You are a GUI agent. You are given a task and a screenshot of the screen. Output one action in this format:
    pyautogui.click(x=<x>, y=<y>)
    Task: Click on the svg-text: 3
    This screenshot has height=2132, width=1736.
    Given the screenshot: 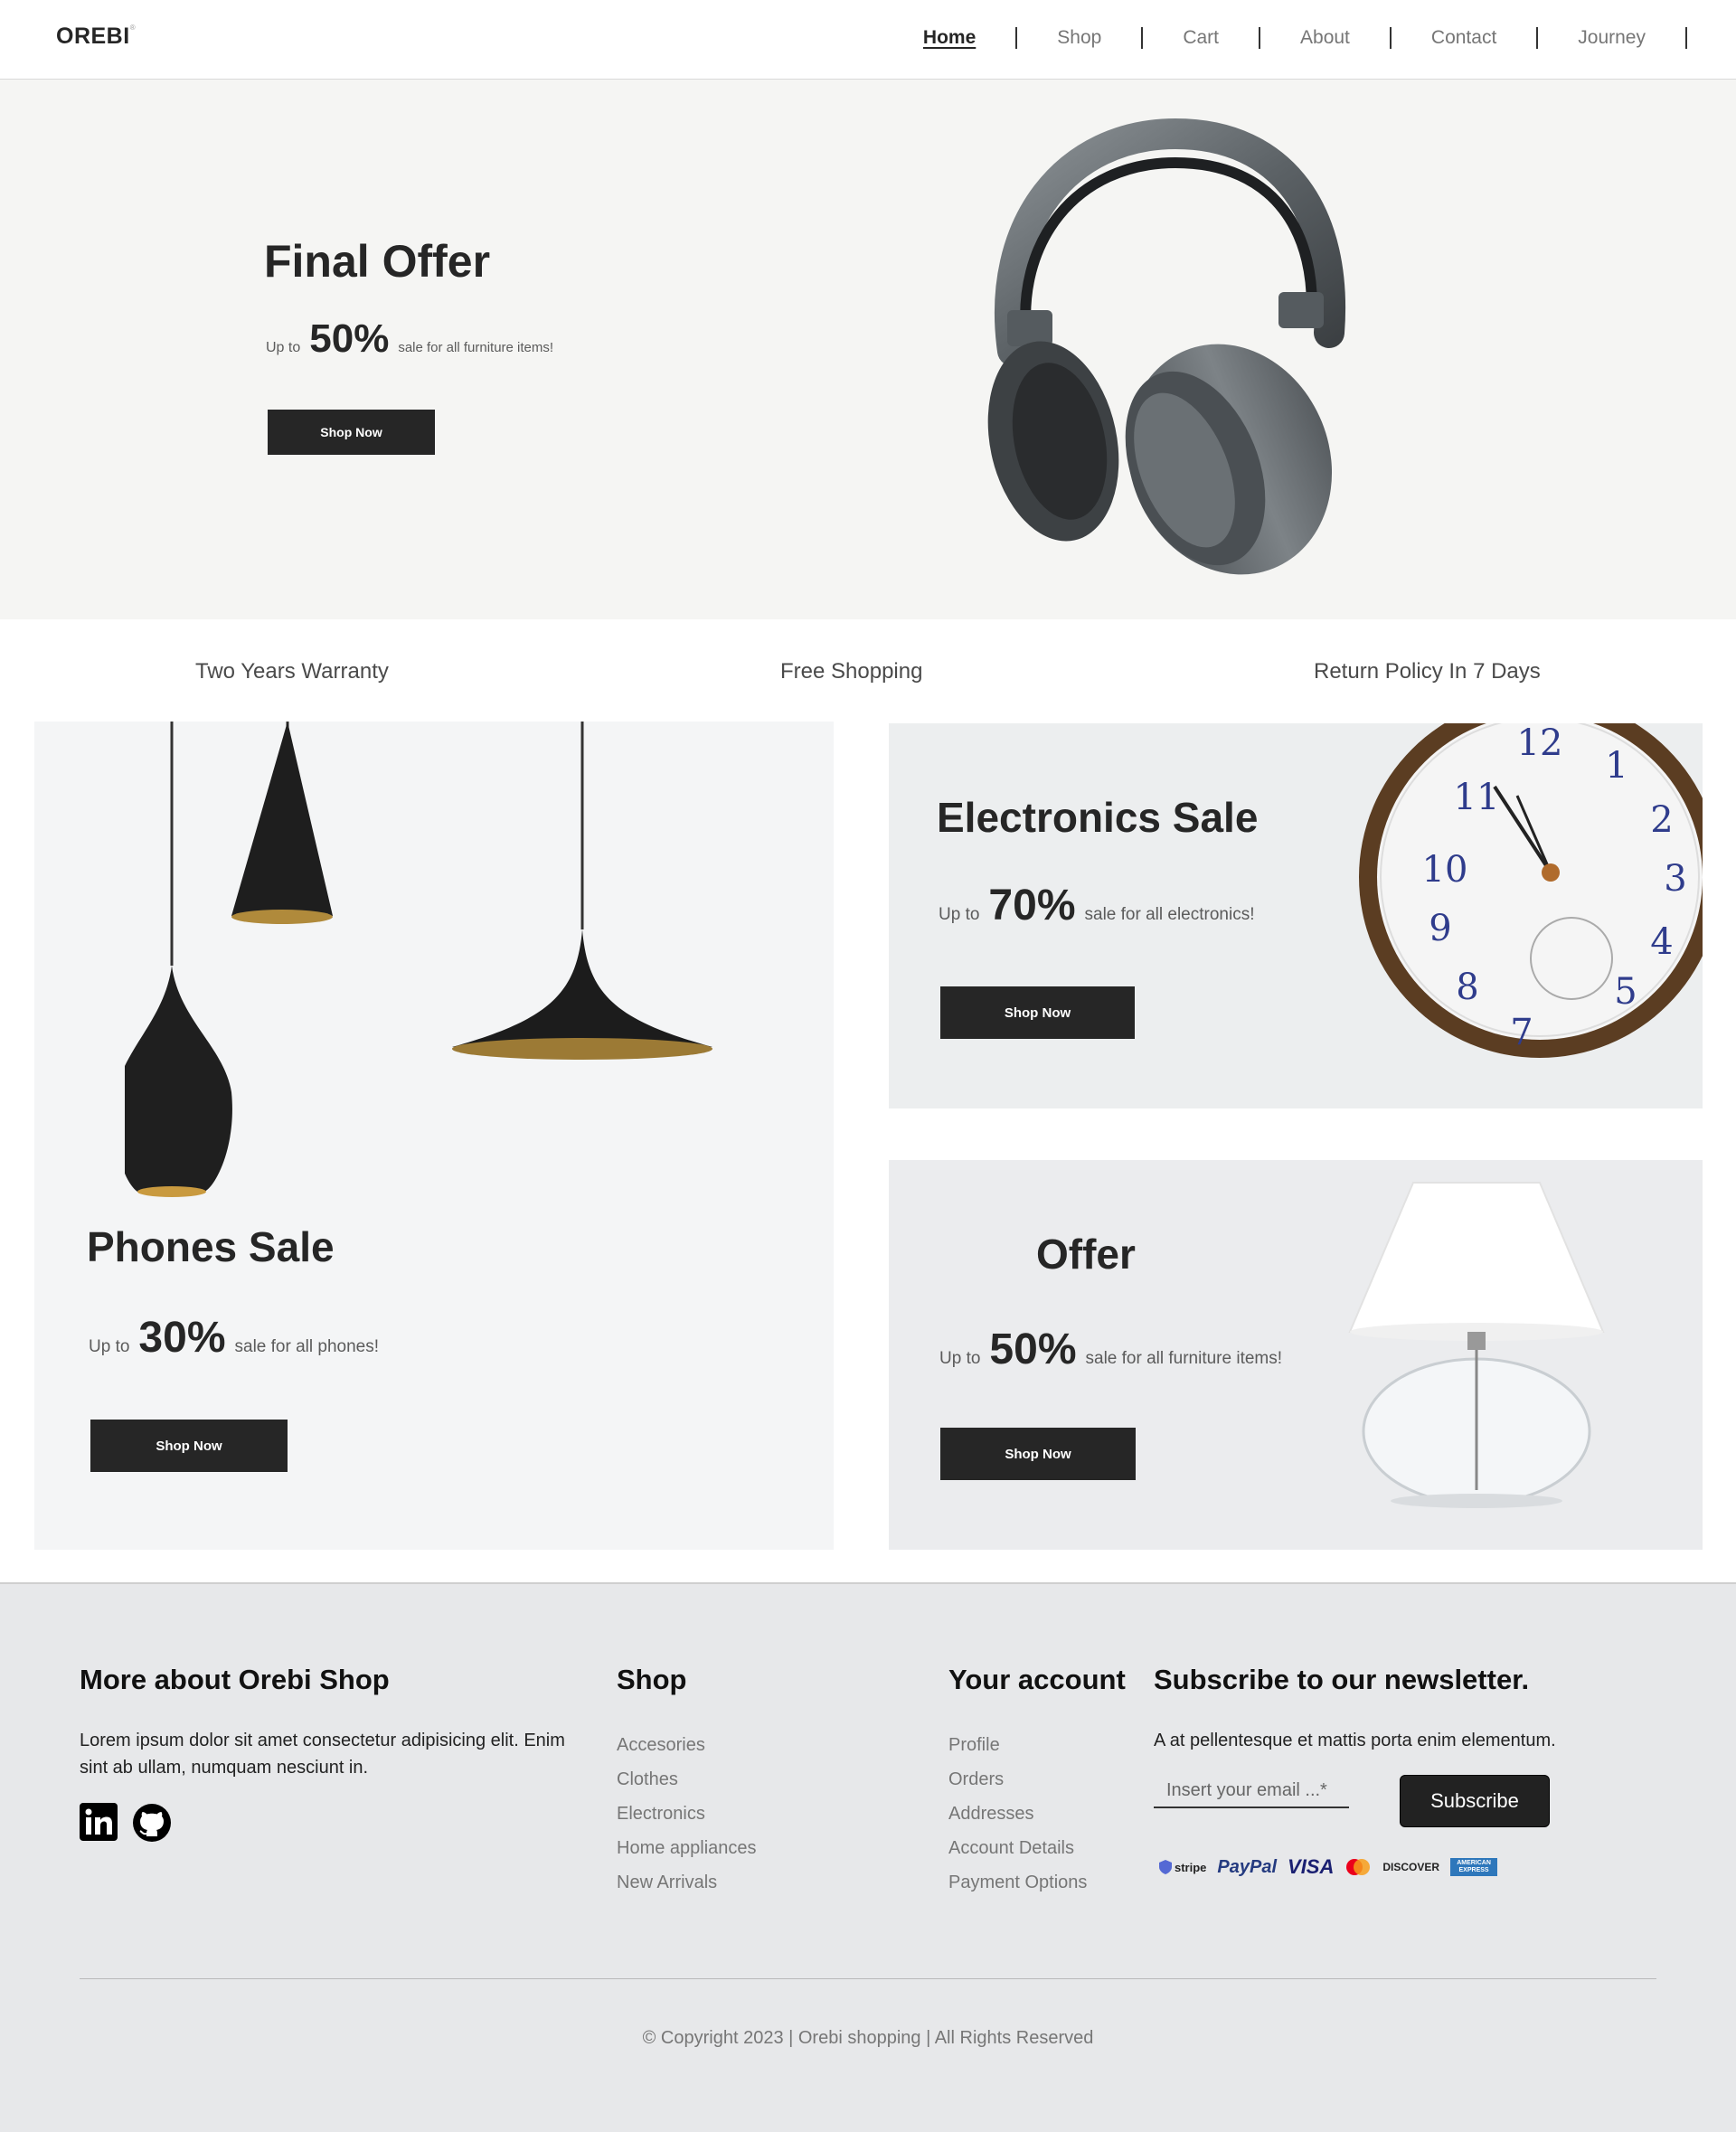 What is the action you would take?
    pyautogui.click(x=1675, y=879)
    